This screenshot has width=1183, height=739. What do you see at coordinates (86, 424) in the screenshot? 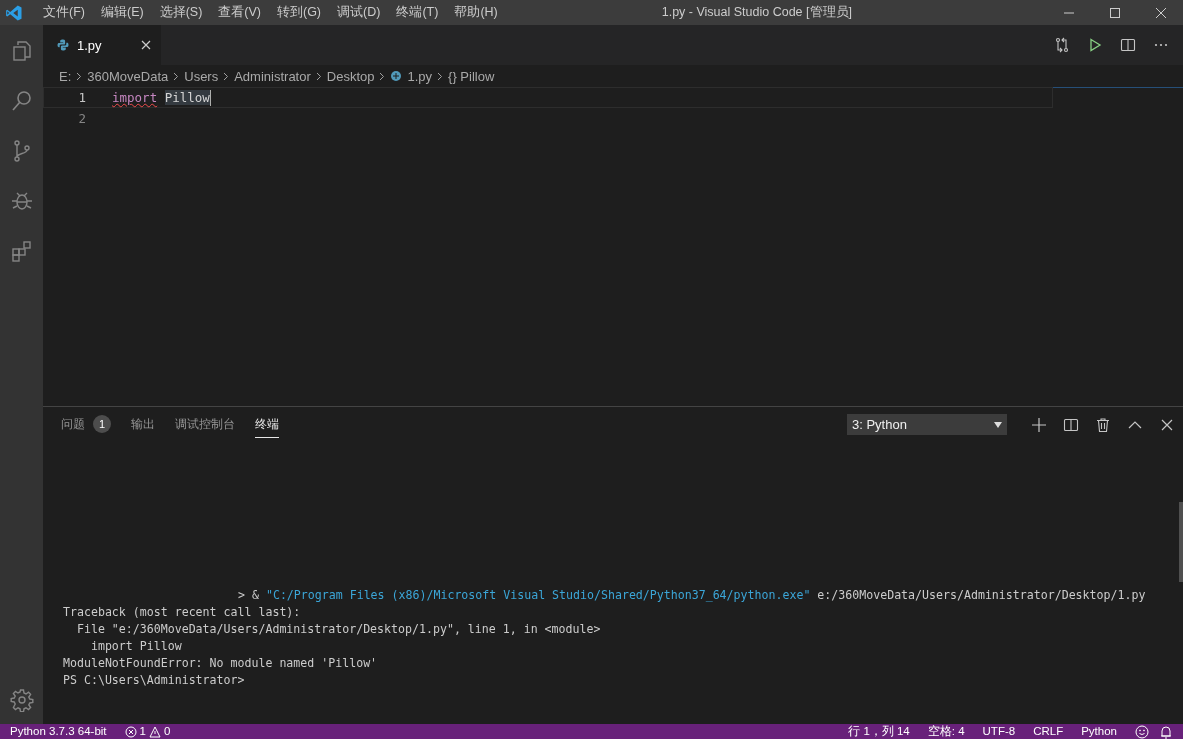
I see `panel-tab: 问题 1` at bounding box center [86, 424].